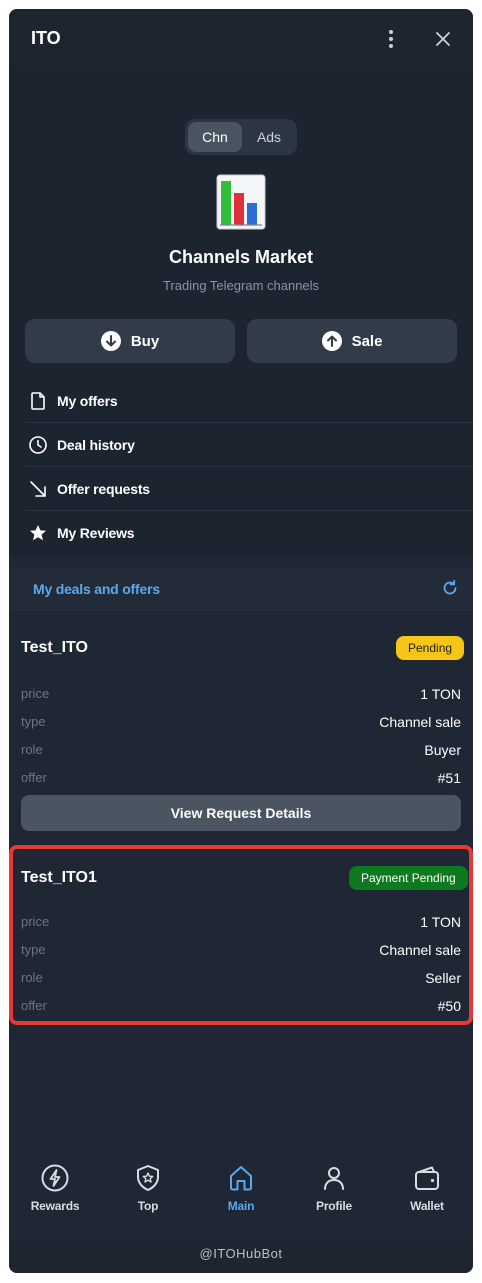 The height and width of the screenshot is (1283, 482). Describe the element at coordinates (331, 341) in the screenshot. I see `arrow-up-circle-icon` at that location.